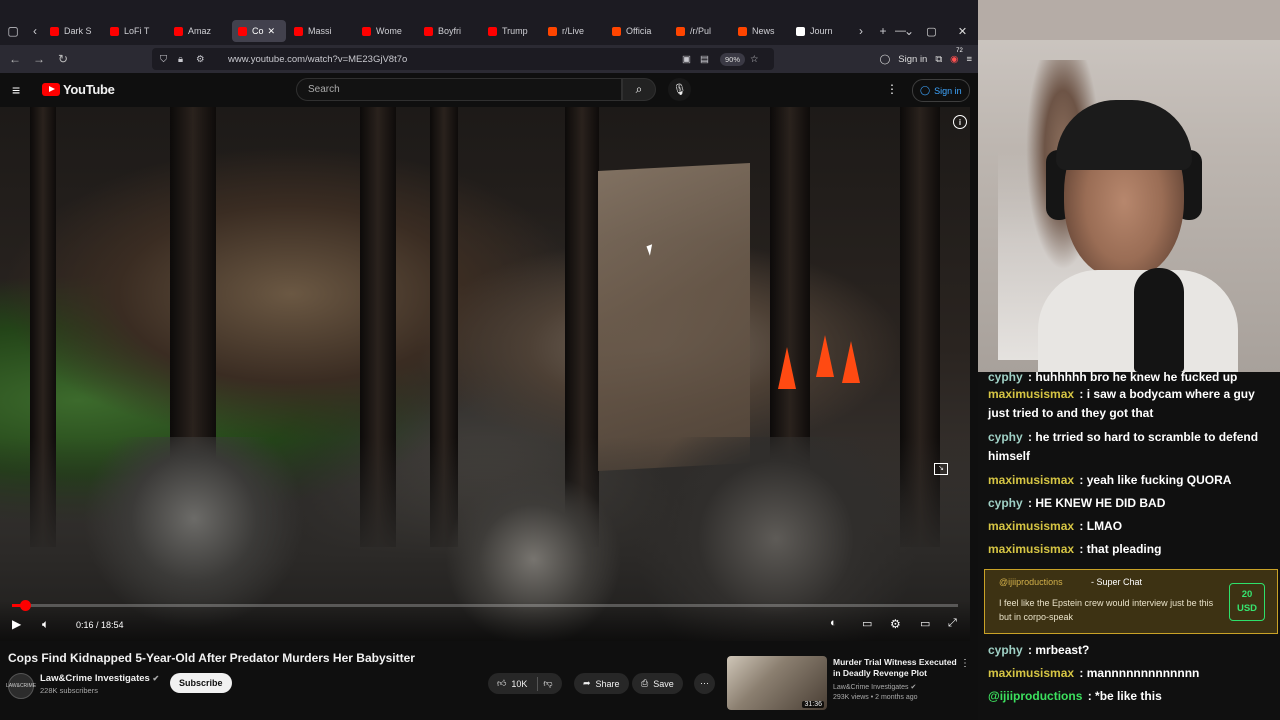 The width and height of the screenshot is (1280, 720). I want to click on volume-icon: 🔈︎, so click(45, 624).